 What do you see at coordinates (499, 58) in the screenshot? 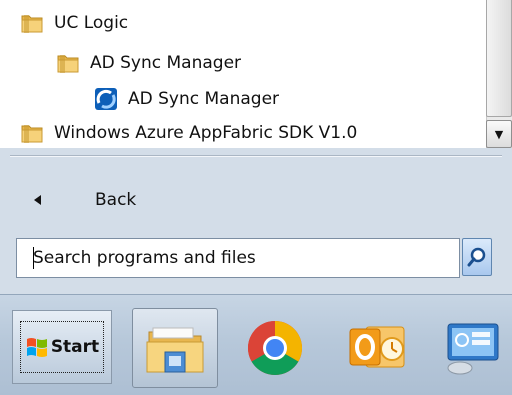
I see `scrollbar-thumb` at bounding box center [499, 58].